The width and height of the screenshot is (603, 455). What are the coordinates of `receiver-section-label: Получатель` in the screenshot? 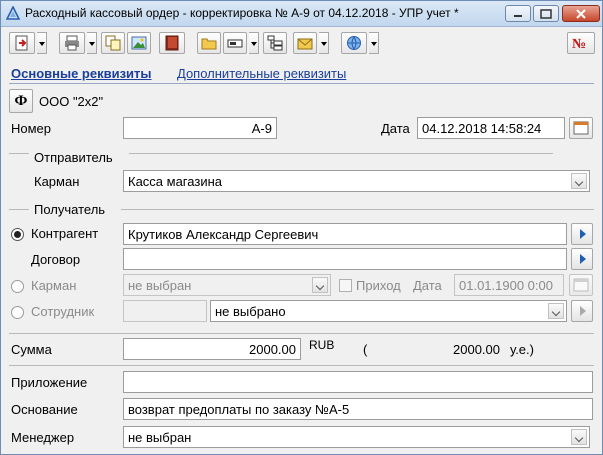 It's located at (70, 209).